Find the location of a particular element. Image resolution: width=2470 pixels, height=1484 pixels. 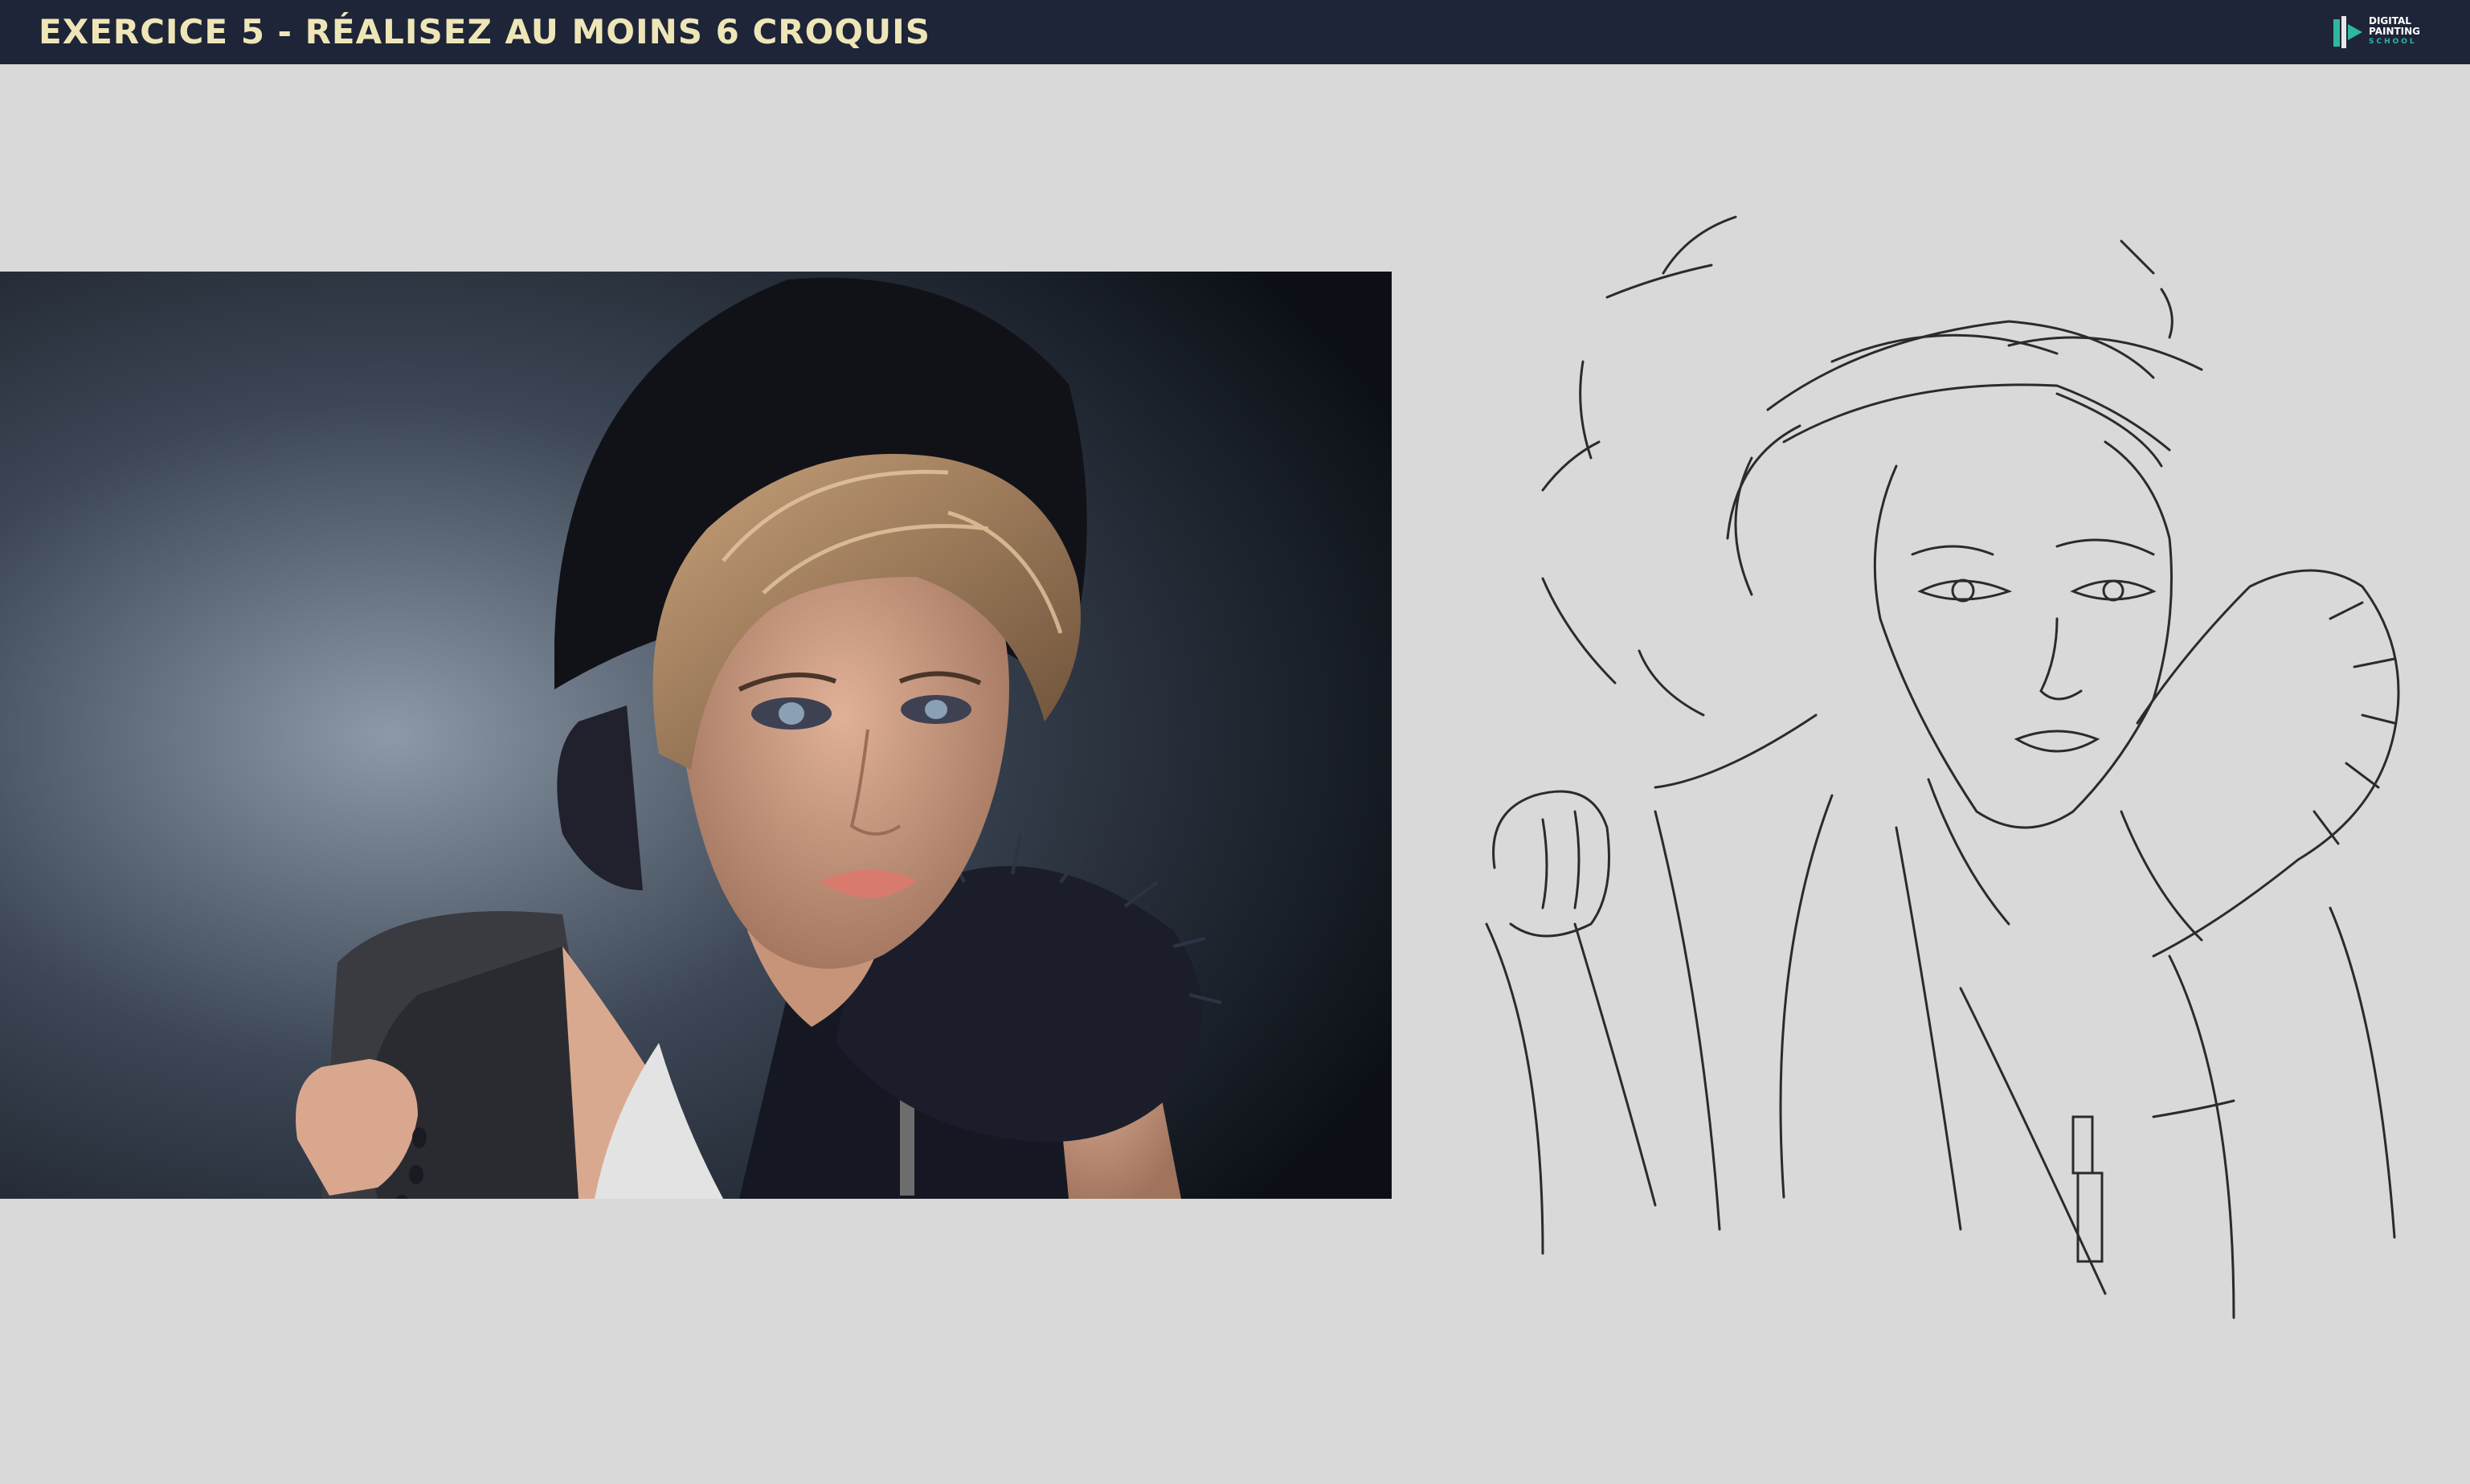

page-title: EXERCICE 5 - RÉALISEZ AU MOINS 6 CROQUIS is located at coordinates (485, 31).